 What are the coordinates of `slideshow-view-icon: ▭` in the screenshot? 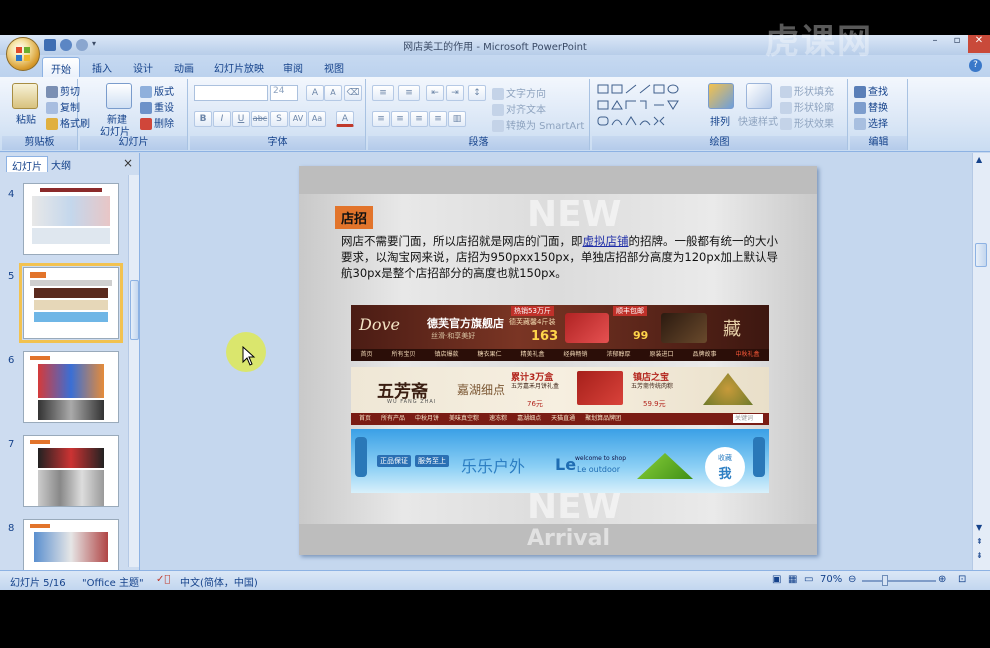 It's located at (808, 579).